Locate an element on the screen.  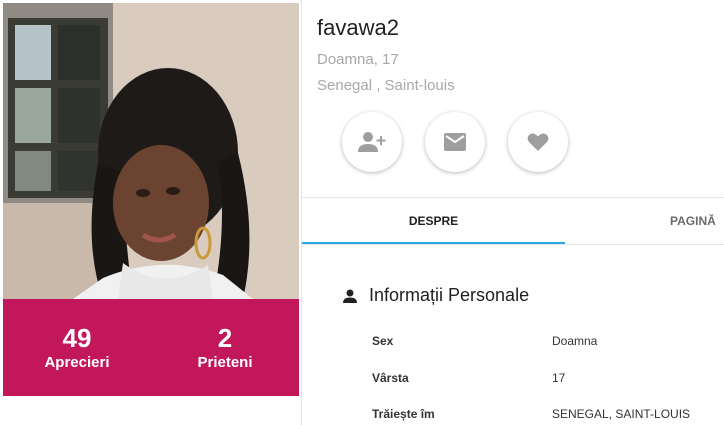
like-button is located at coordinates (538, 142).